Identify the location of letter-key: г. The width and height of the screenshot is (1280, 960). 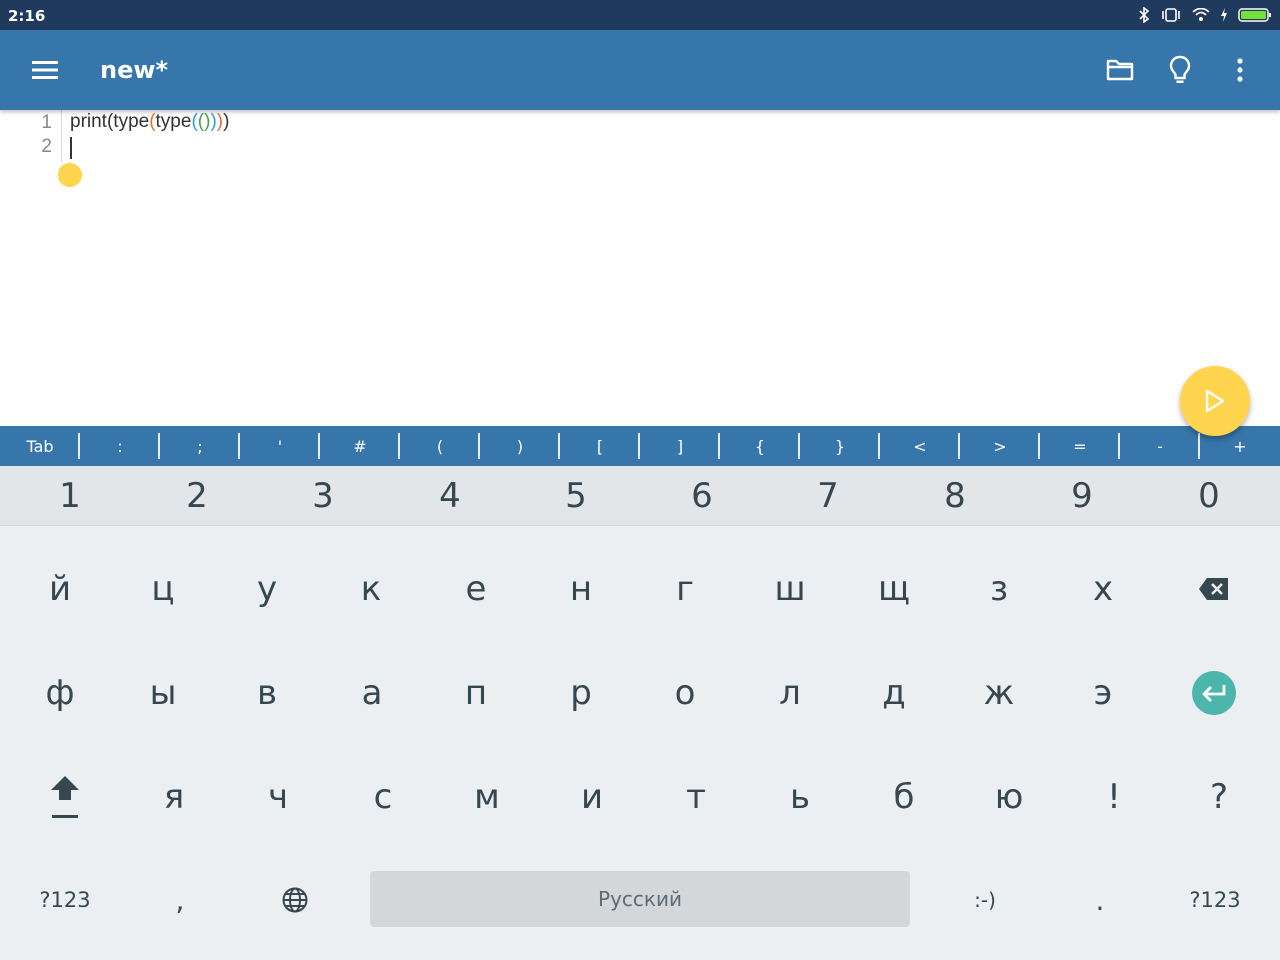
(685, 589).